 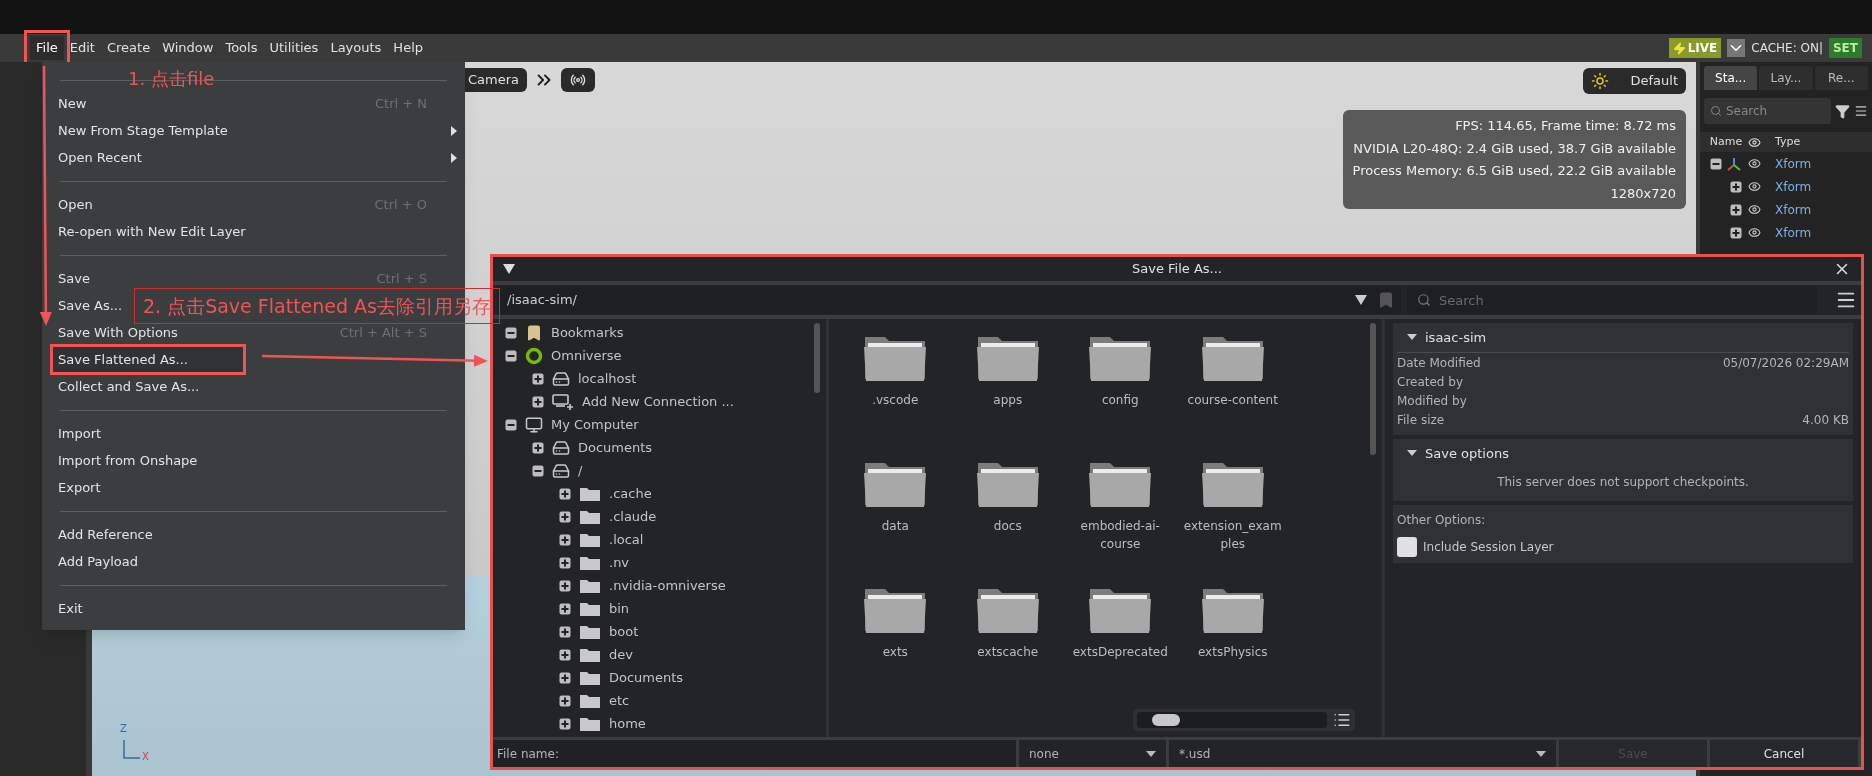 What do you see at coordinates (98, 561) in the screenshot?
I see `menu-item: Add Payload` at bounding box center [98, 561].